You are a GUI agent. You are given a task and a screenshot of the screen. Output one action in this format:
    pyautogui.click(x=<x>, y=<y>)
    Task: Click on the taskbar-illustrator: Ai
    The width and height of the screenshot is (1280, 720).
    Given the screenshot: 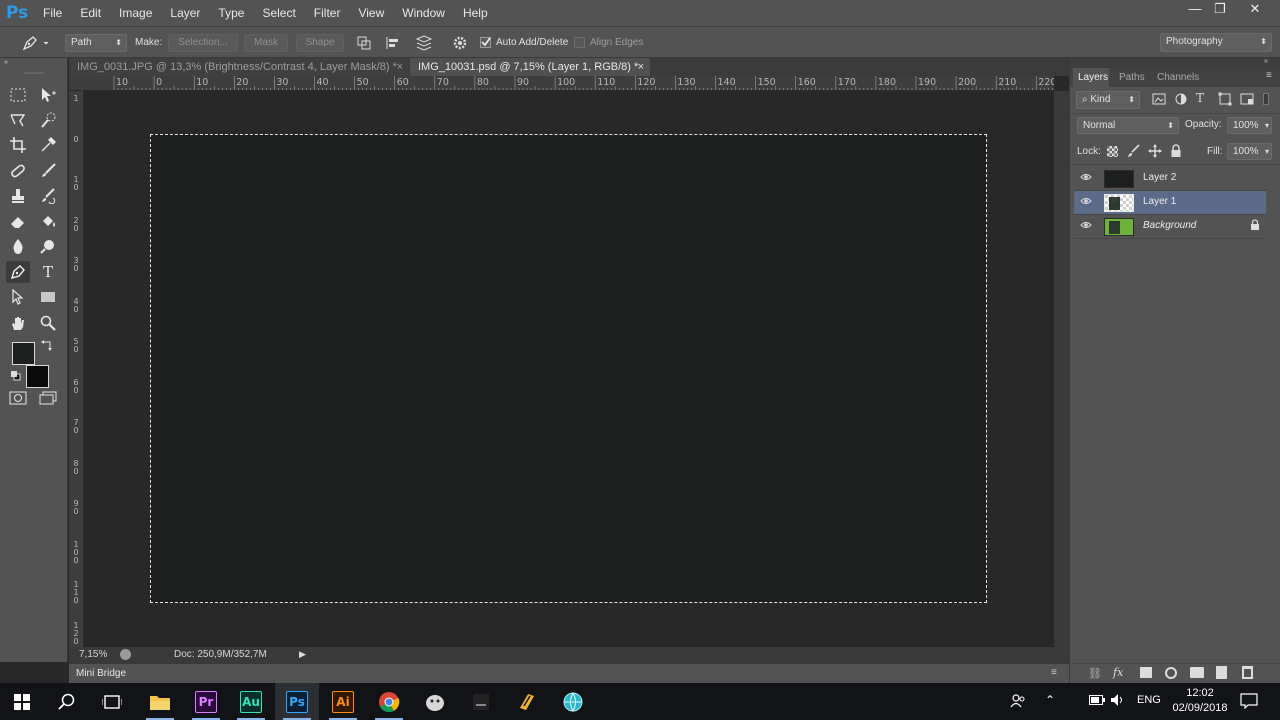 What is the action you would take?
    pyautogui.click(x=343, y=701)
    